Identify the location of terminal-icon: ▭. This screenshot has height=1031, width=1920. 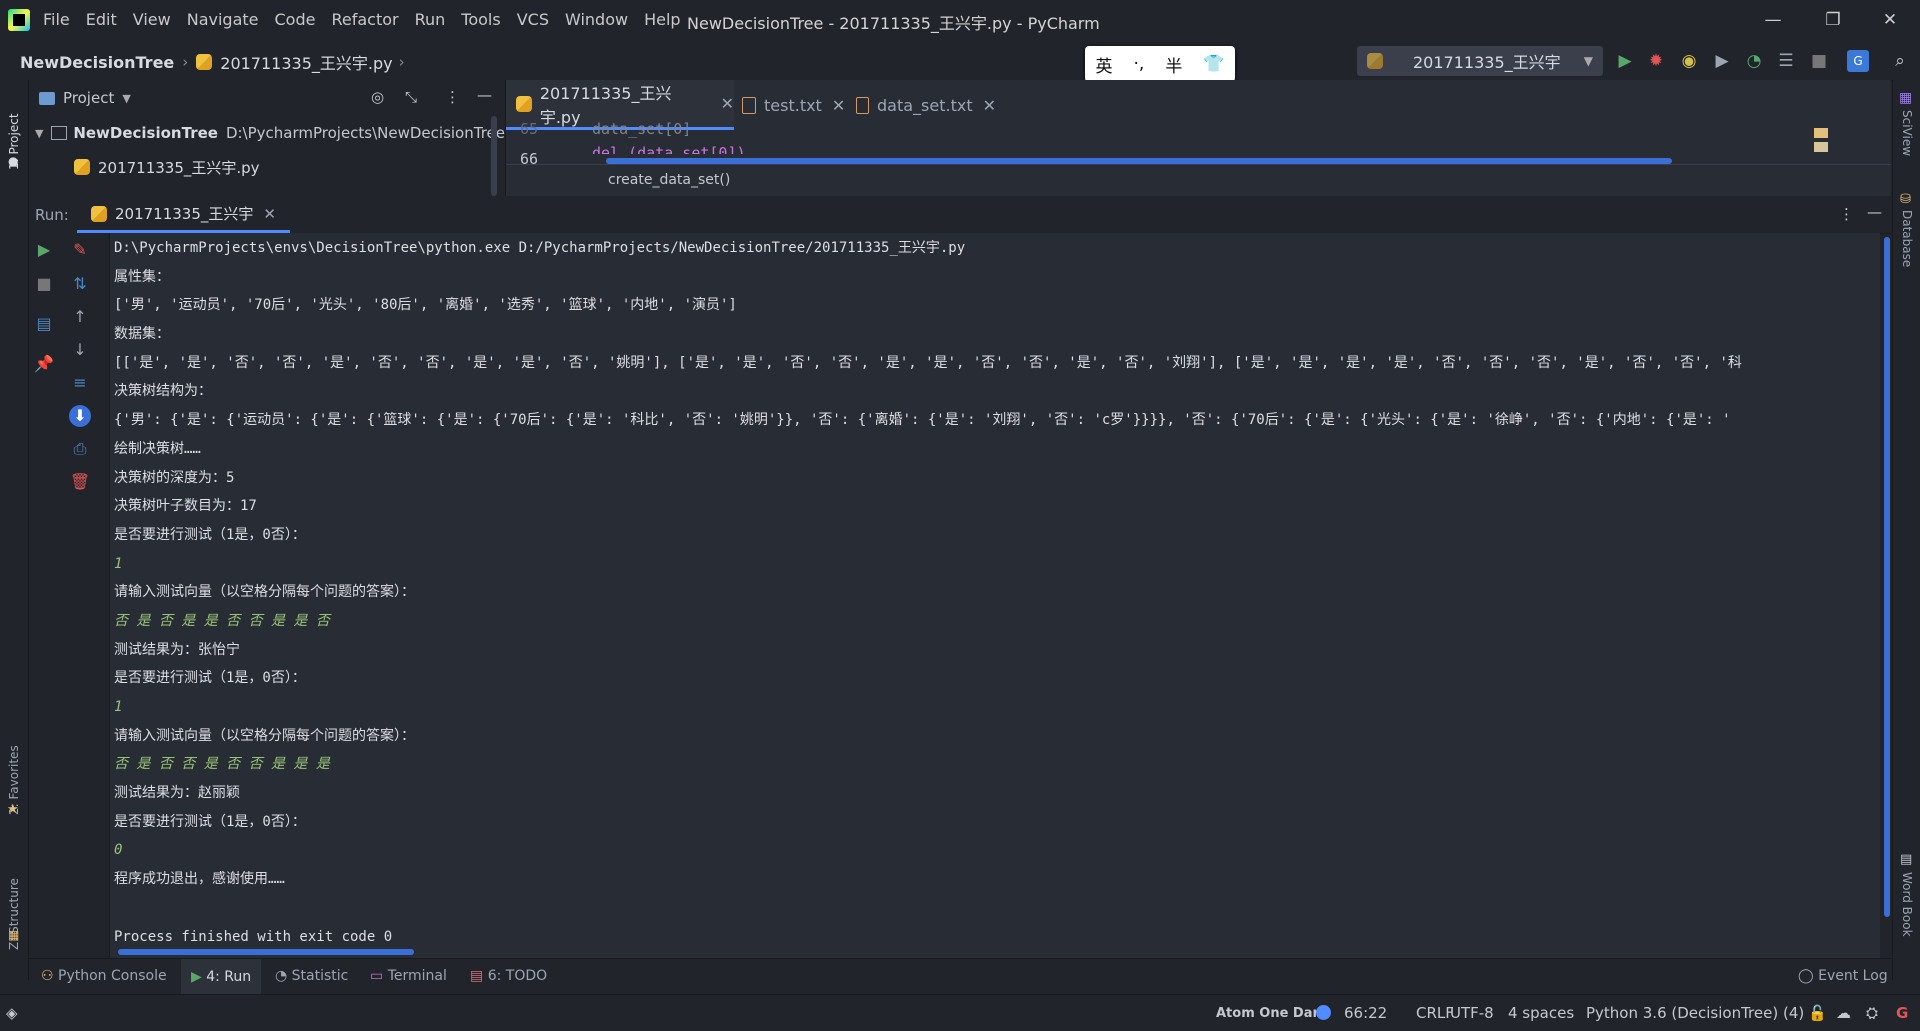
(377, 976).